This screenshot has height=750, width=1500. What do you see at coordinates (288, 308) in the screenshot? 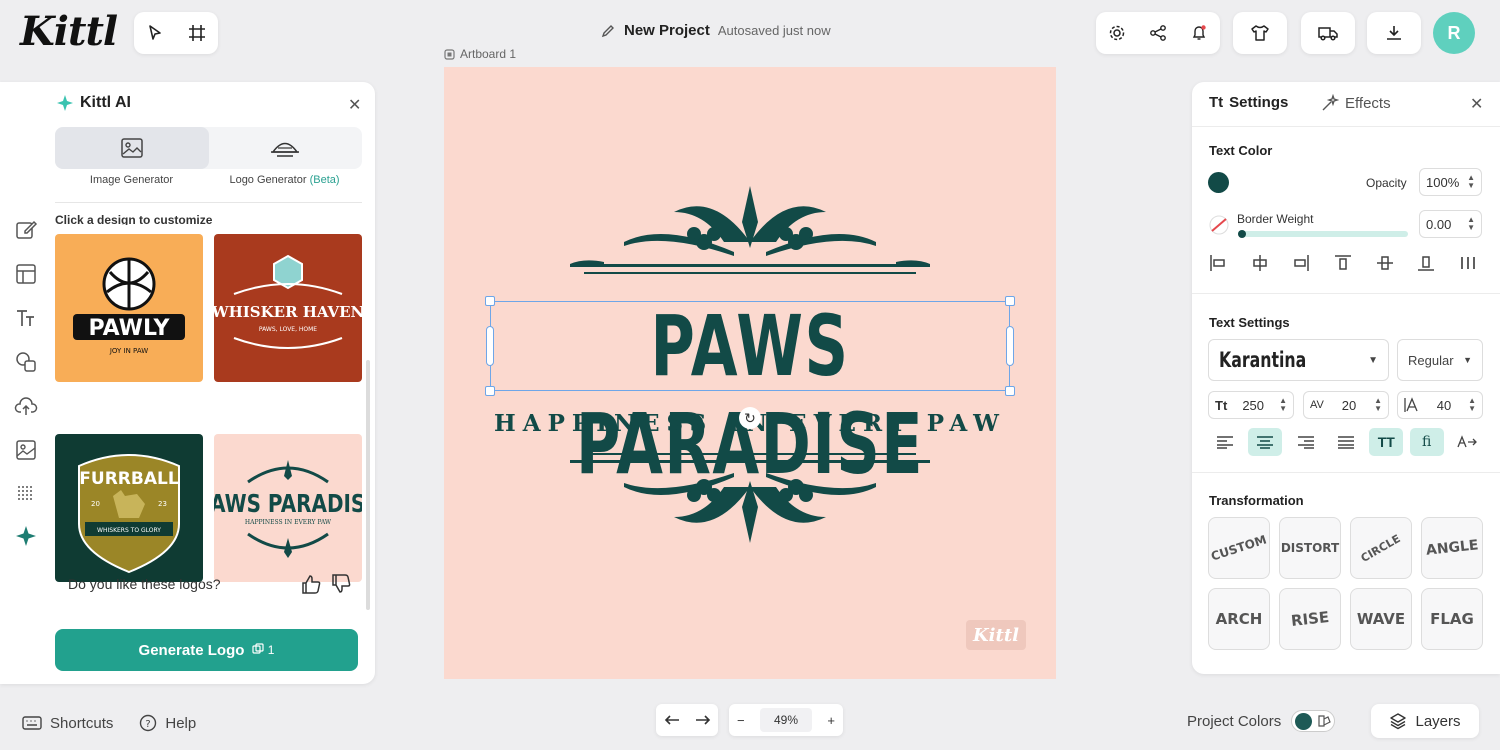
I see `design-tile-whisker-haven: WHISKER HAVEN PAWS, LOVE, HOME` at bounding box center [288, 308].